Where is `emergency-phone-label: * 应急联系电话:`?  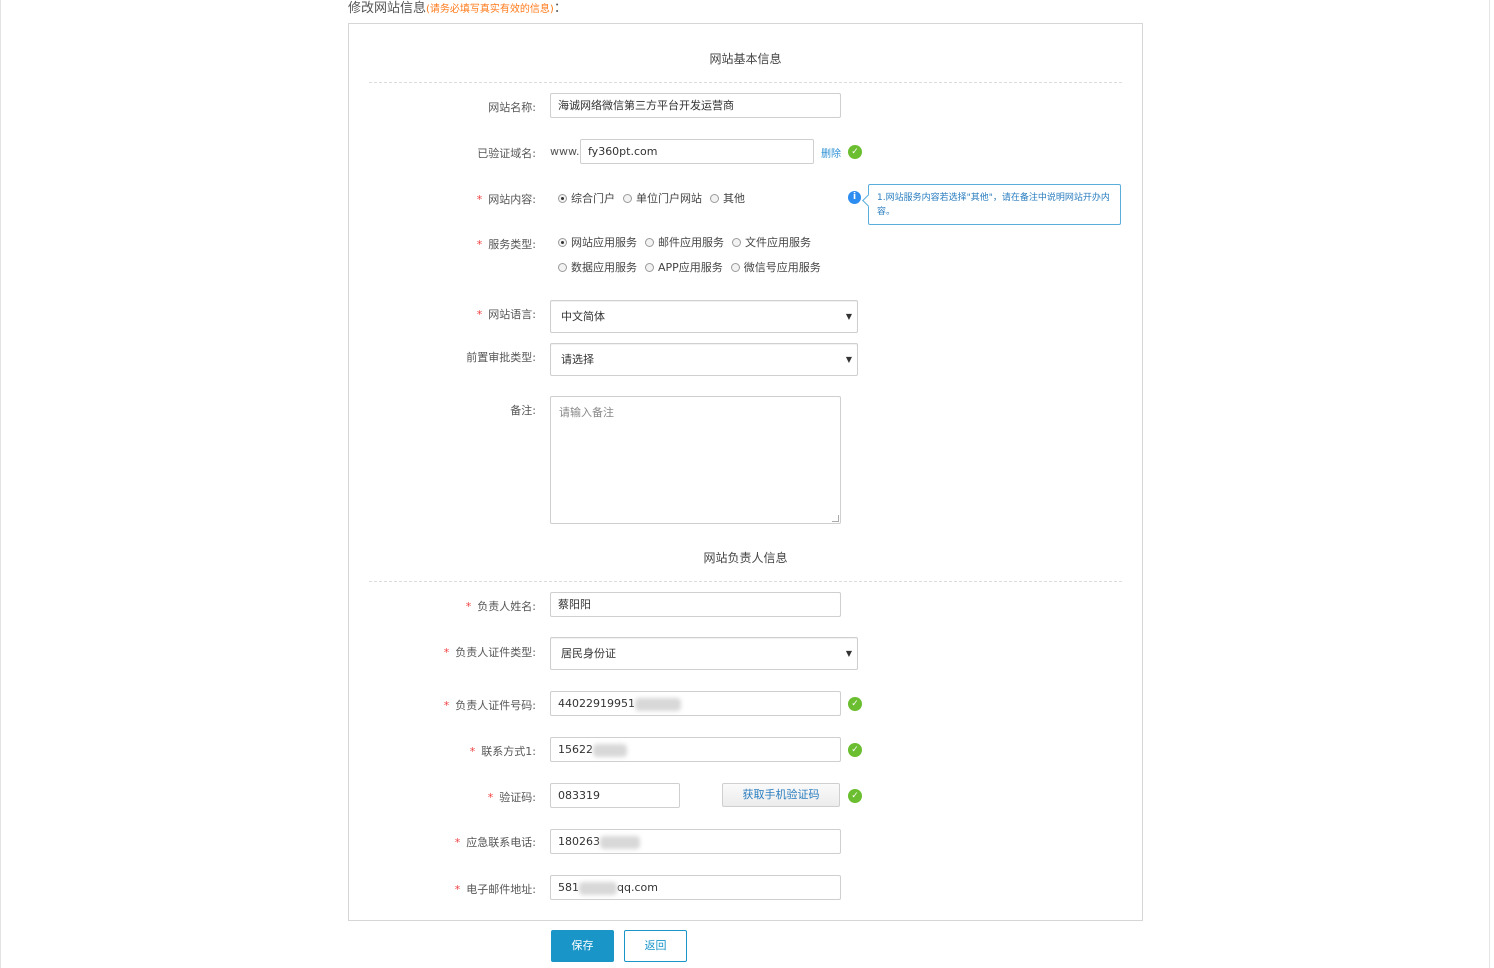
emergency-phone-label: * 应急联系电话: is located at coordinates (495, 842).